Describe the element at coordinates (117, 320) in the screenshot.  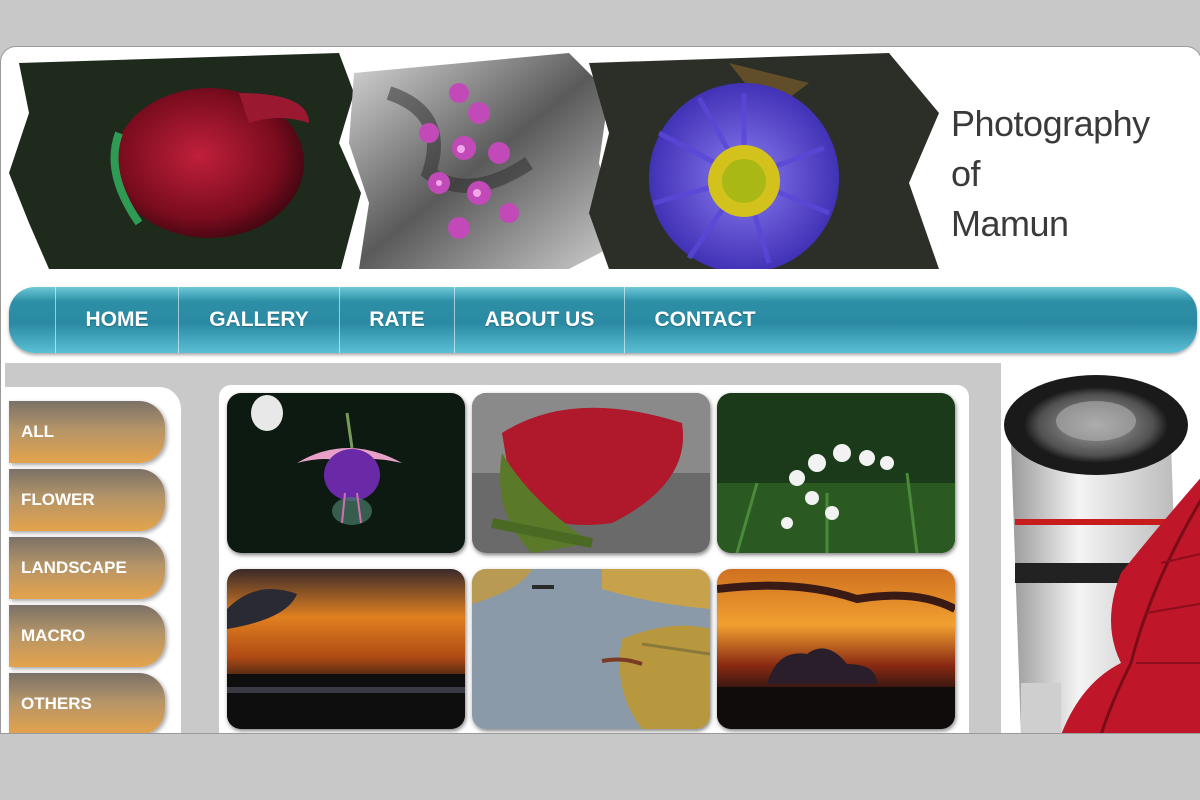
I see `nav-home: HOME` at that location.